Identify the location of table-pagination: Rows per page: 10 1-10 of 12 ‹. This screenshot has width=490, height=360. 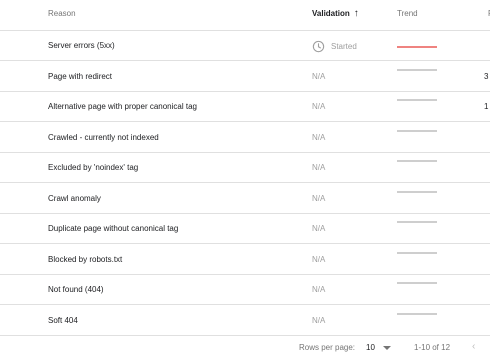
(245, 348).